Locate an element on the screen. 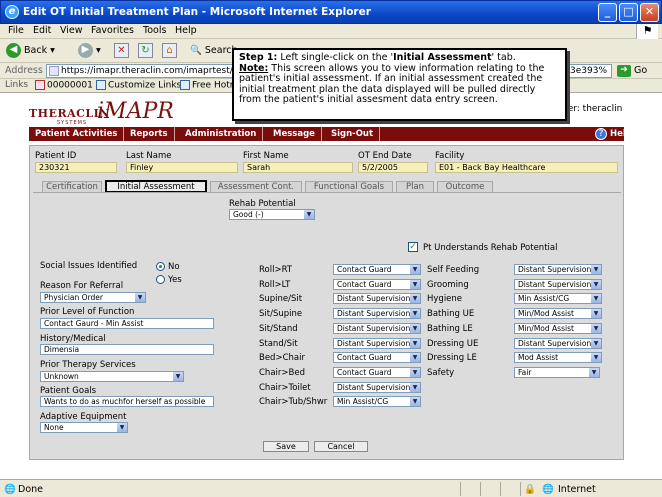 Image resolution: width=662 pixels, height=497 pixels. mobility-label: Chair>Toilet is located at coordinates (285, 387).